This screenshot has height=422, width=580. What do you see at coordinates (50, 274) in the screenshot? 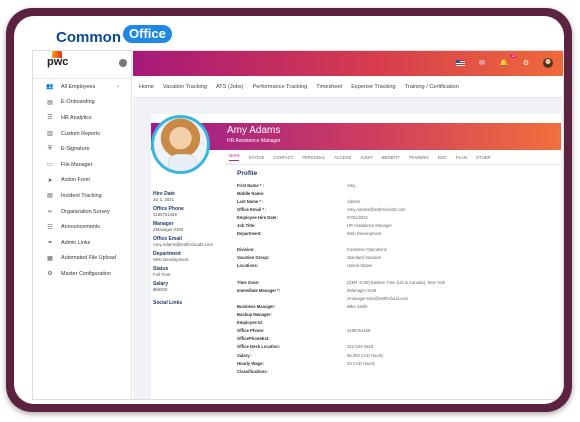
I see `config-icon: ⚙` at bounding box center [50, 274].